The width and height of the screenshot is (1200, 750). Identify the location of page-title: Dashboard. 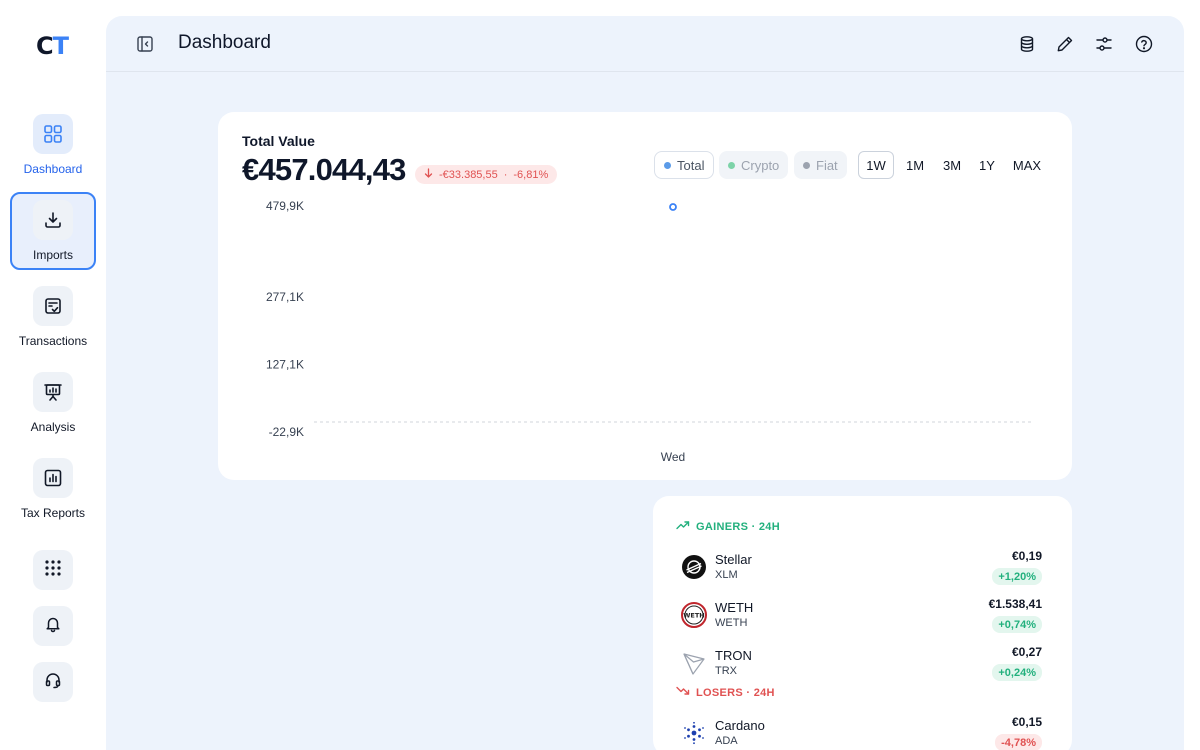
(224, 42).